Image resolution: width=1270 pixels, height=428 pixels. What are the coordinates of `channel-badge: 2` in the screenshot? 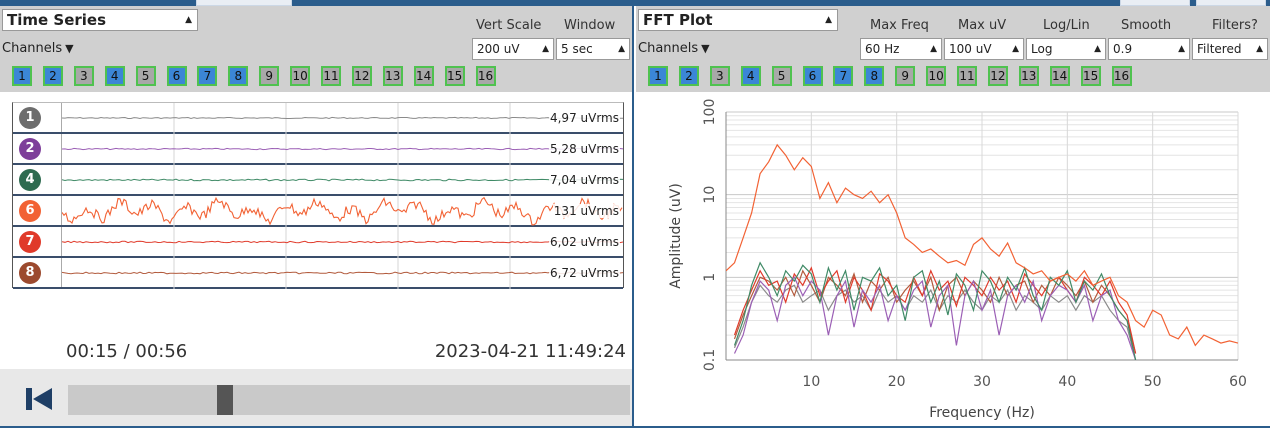 It's located at (30, 149).